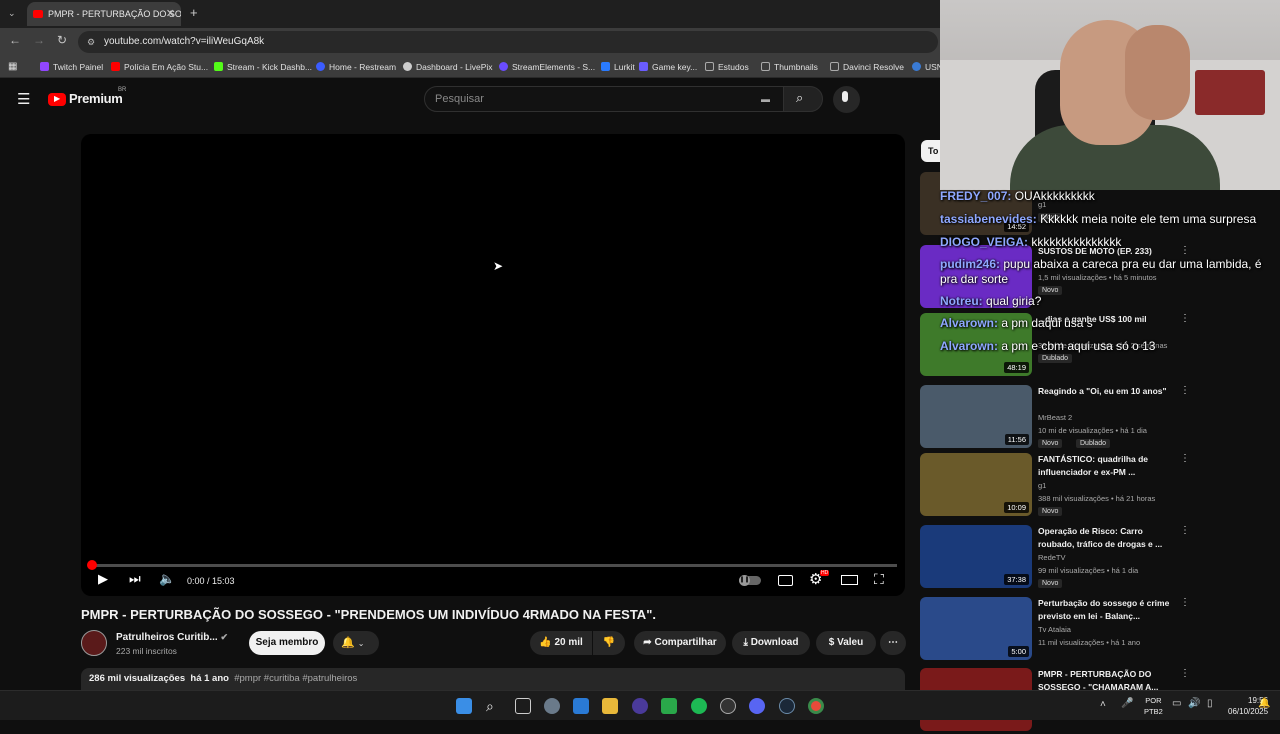  What do you see at coordinates (1127, 703) in the screenshot?
I see `tray-mic-icon: 🎤` at bounding box center [1127, 703].